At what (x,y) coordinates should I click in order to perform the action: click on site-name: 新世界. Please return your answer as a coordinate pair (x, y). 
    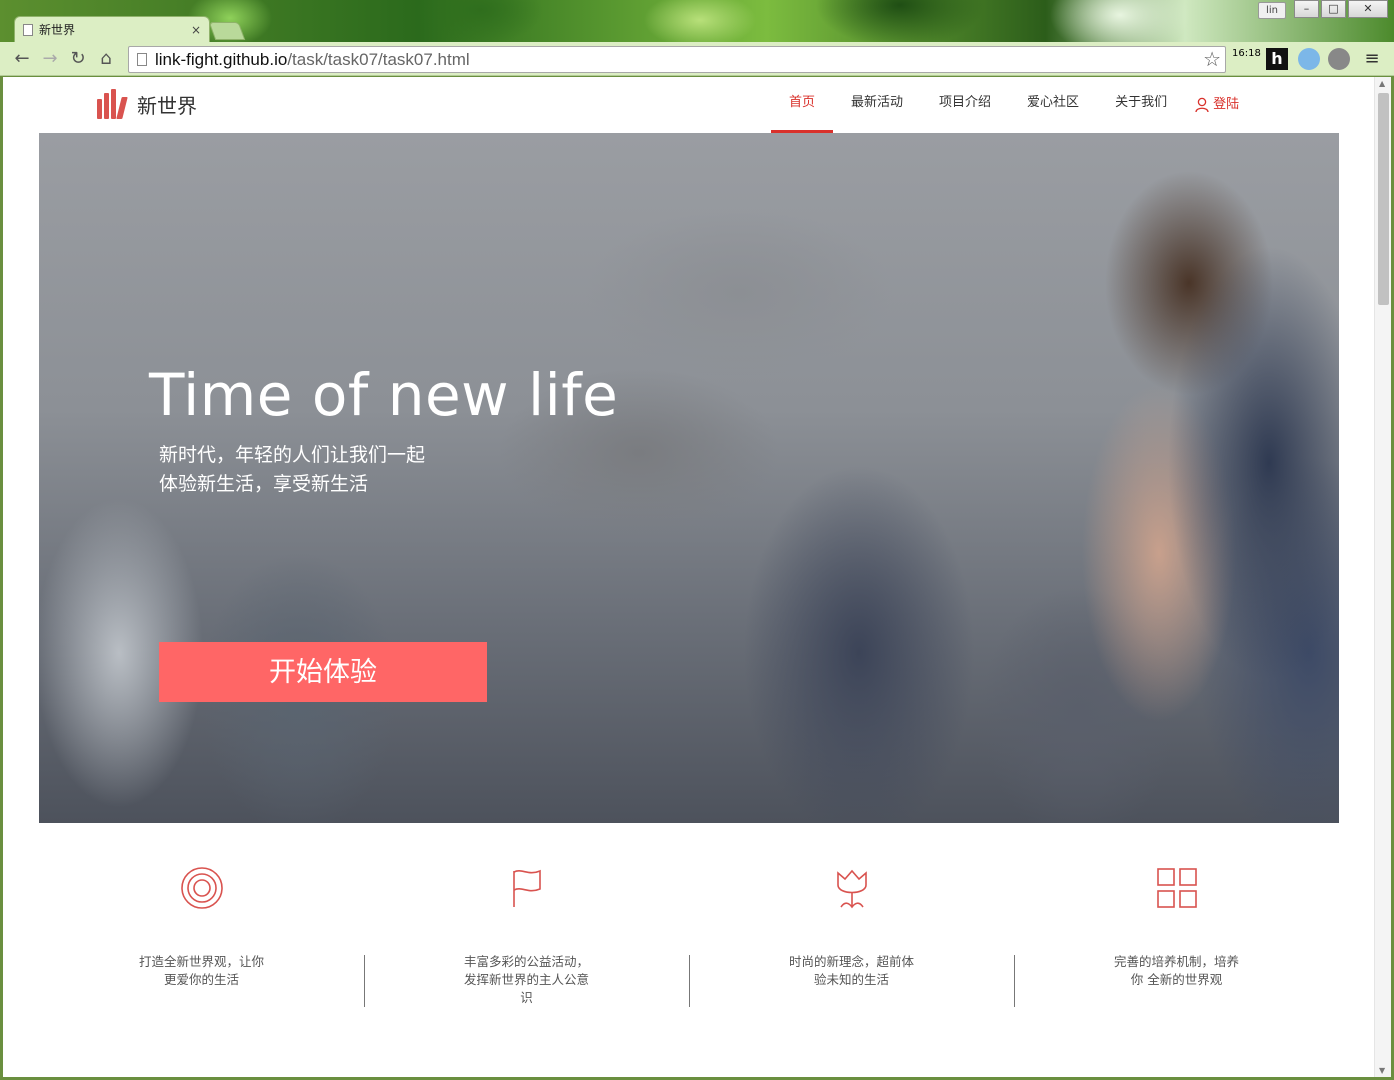
    Looking at the image, I should click on (167, 105).